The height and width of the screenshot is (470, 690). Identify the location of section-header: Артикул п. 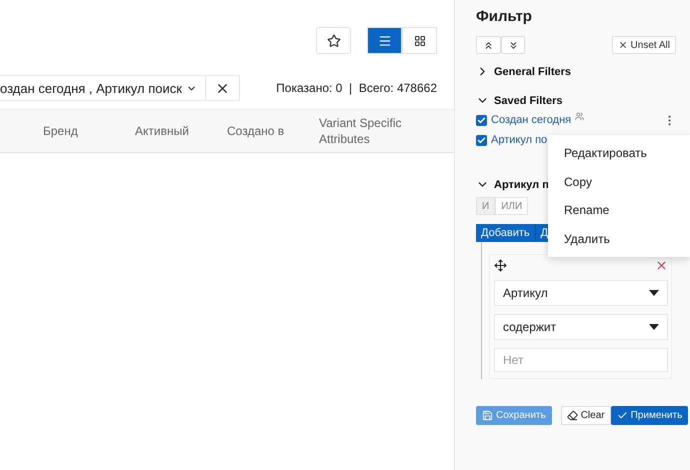
(512, 184).